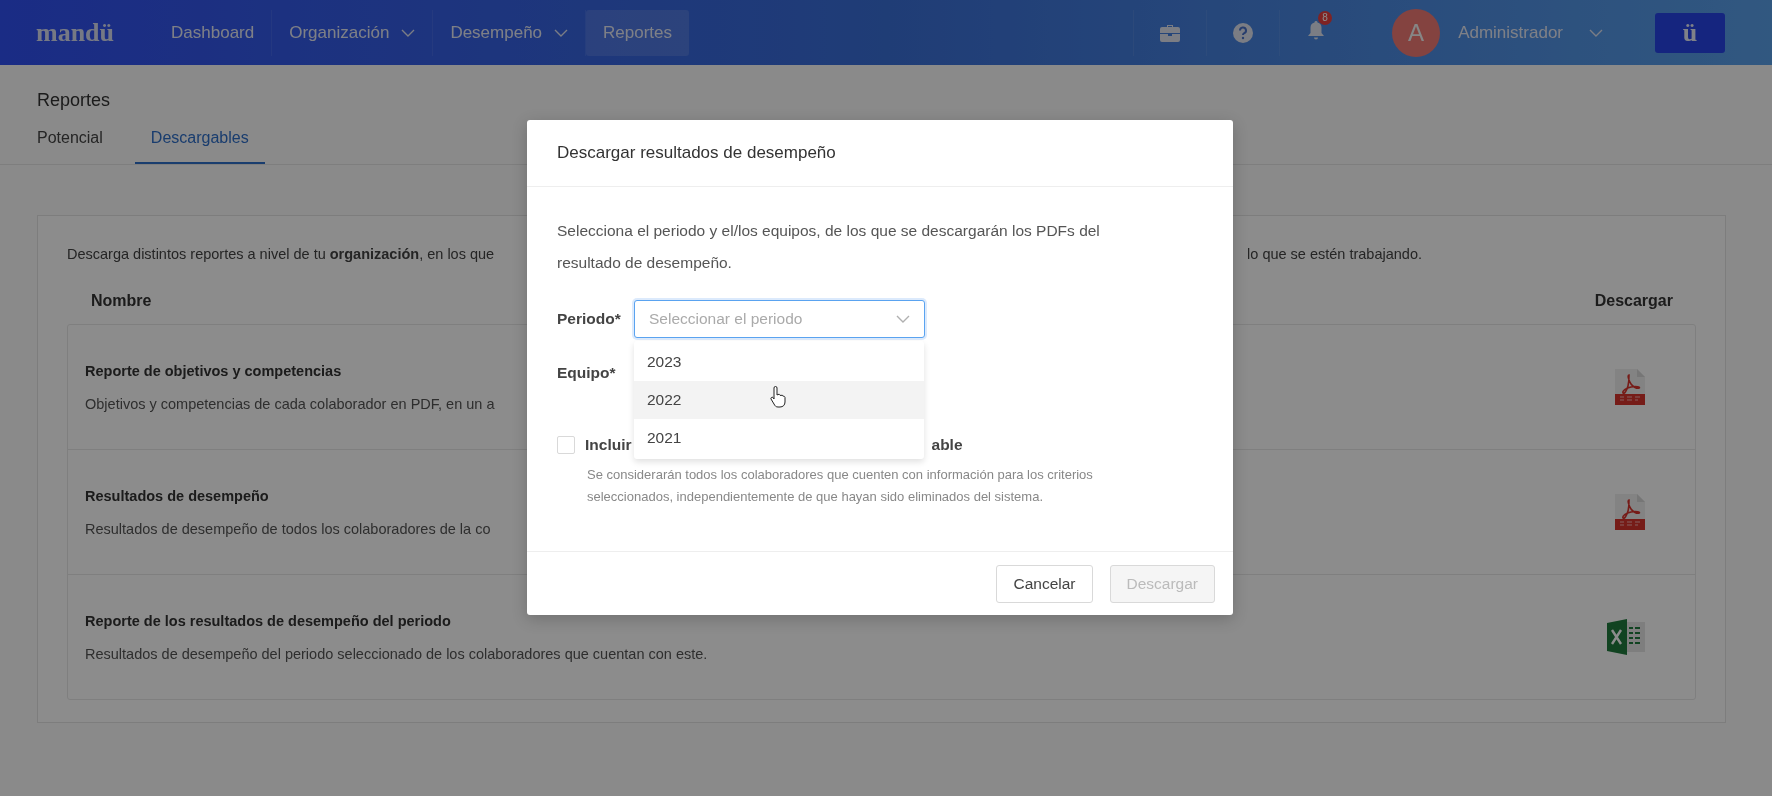 This screenshot has width=1772, height=796. Describe the element at coordinates (840, 486) in the screenshot. I see `help-text: Se considerarán todos los colaboradores que cuenten con información para los criterios seleccionados, independientemente de que hayan sido eliminados del sistema.` at that location.